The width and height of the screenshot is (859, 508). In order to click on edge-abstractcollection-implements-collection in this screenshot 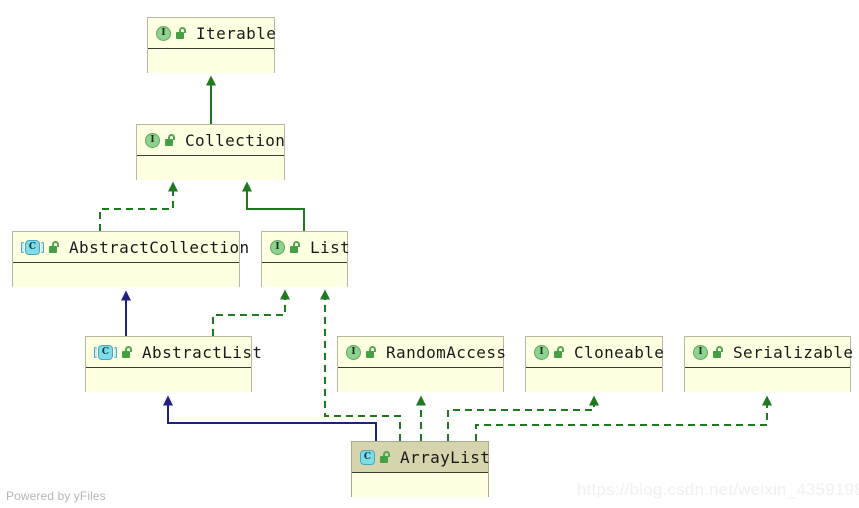, I will do `click(138, 206)`.